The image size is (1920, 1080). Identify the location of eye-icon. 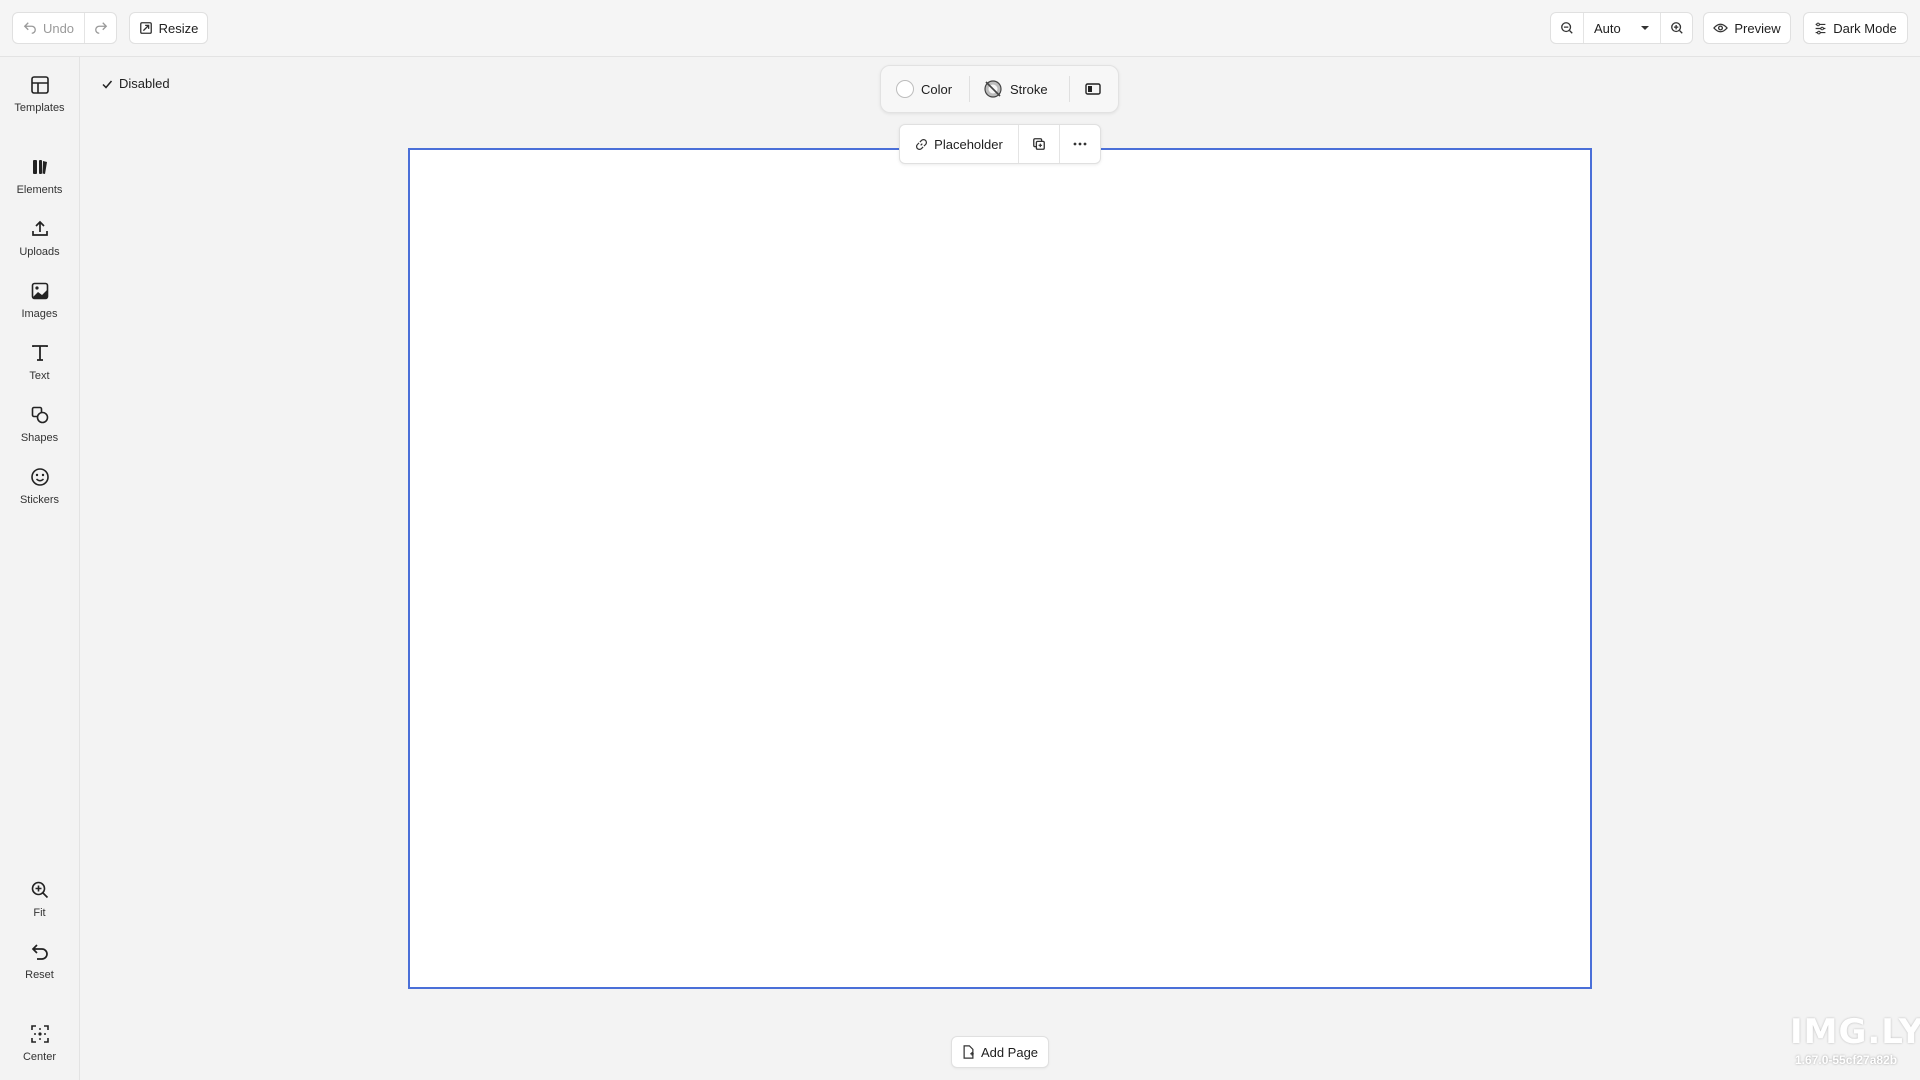
(1721, 28).